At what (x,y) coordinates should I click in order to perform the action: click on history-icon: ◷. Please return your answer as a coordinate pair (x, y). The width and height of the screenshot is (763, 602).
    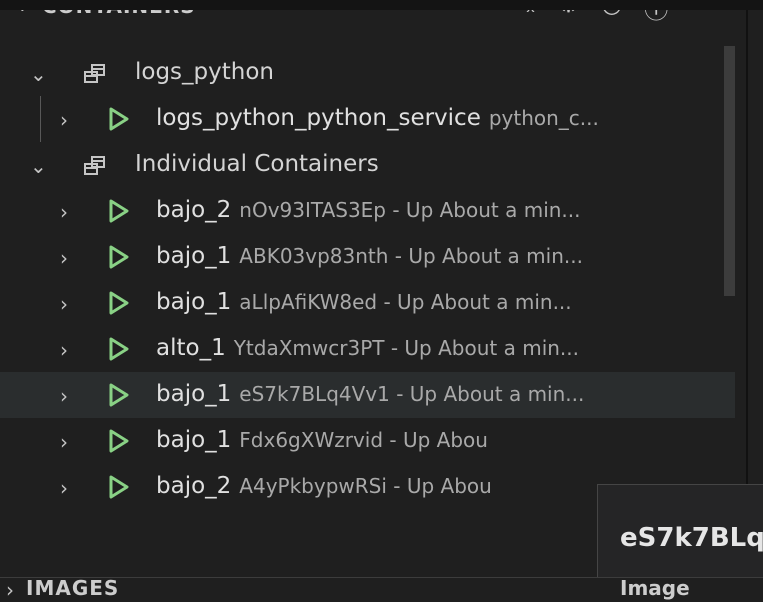
    Looking at the image, I should click on (611, 17).